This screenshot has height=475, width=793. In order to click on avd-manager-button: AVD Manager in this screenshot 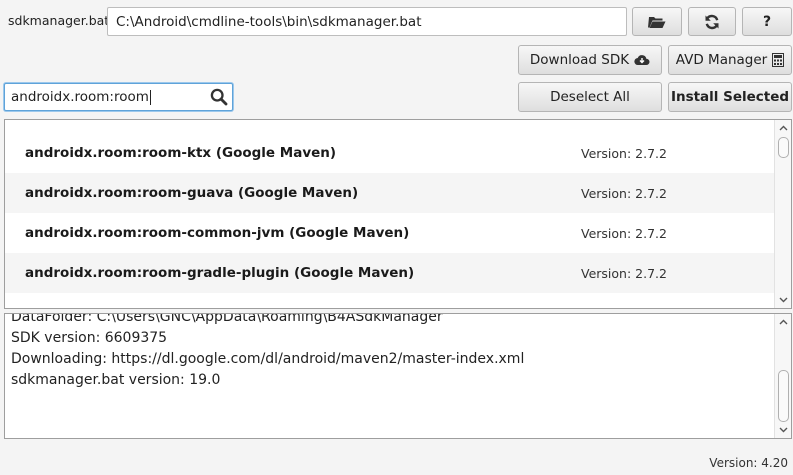, I will do `click(730, 60)`.